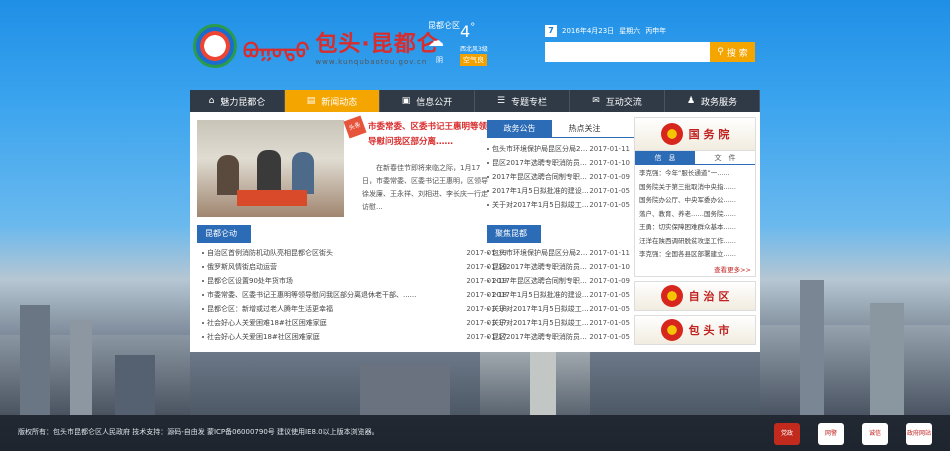 This screenshot has width=950, height=451. What do you see at coordinates (732, 52) in the screenshot?
I see `search-button: ⚲ 搜 索` at bounding box center [732, 52].